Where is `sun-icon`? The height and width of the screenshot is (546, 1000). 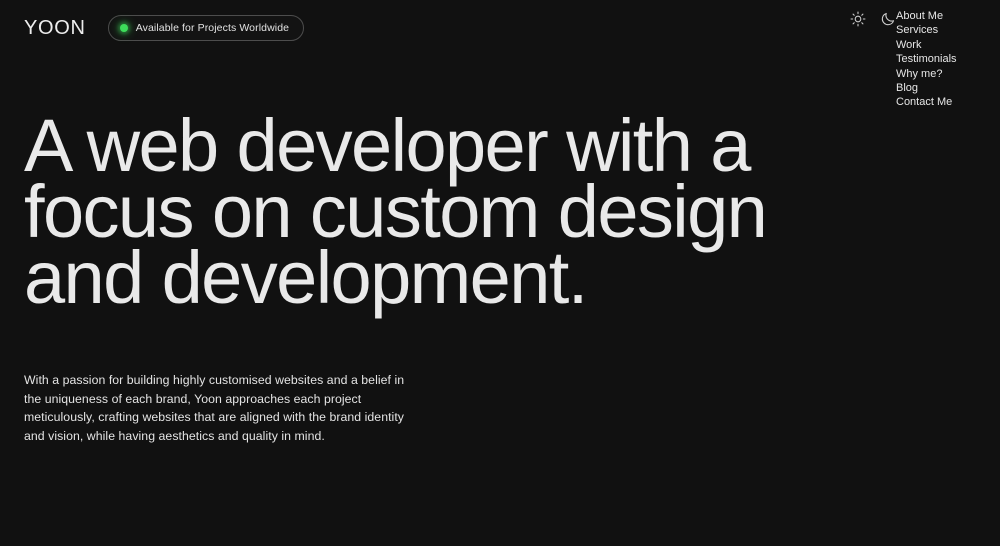 sun-icon is located at coordinates (858, 19).